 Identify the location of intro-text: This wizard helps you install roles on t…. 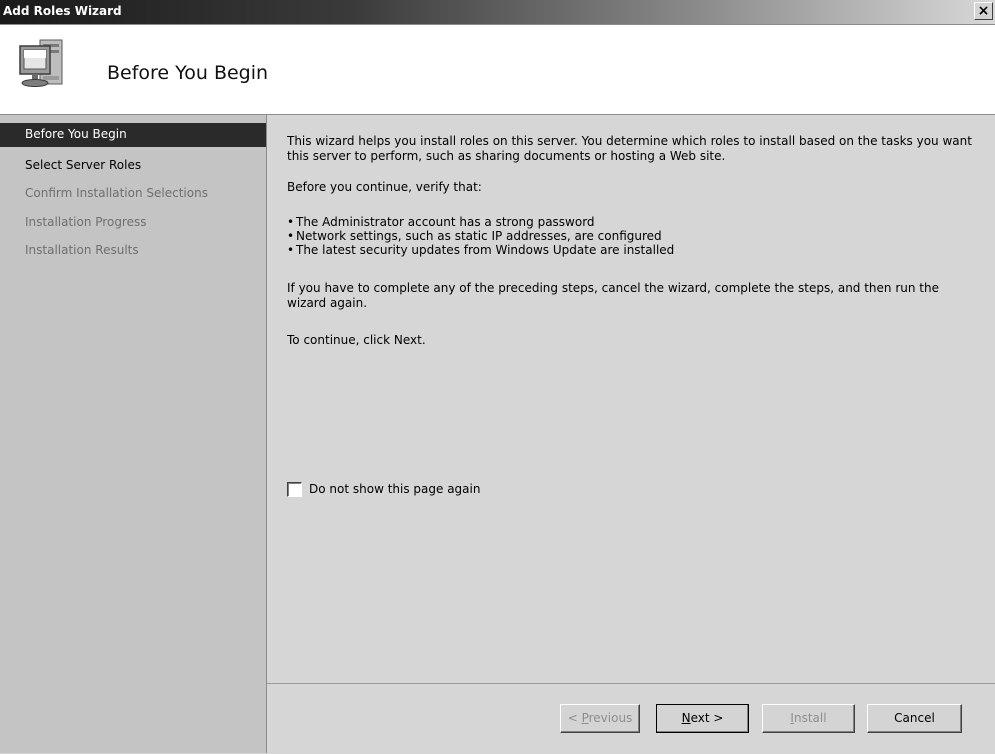
(629, 148).